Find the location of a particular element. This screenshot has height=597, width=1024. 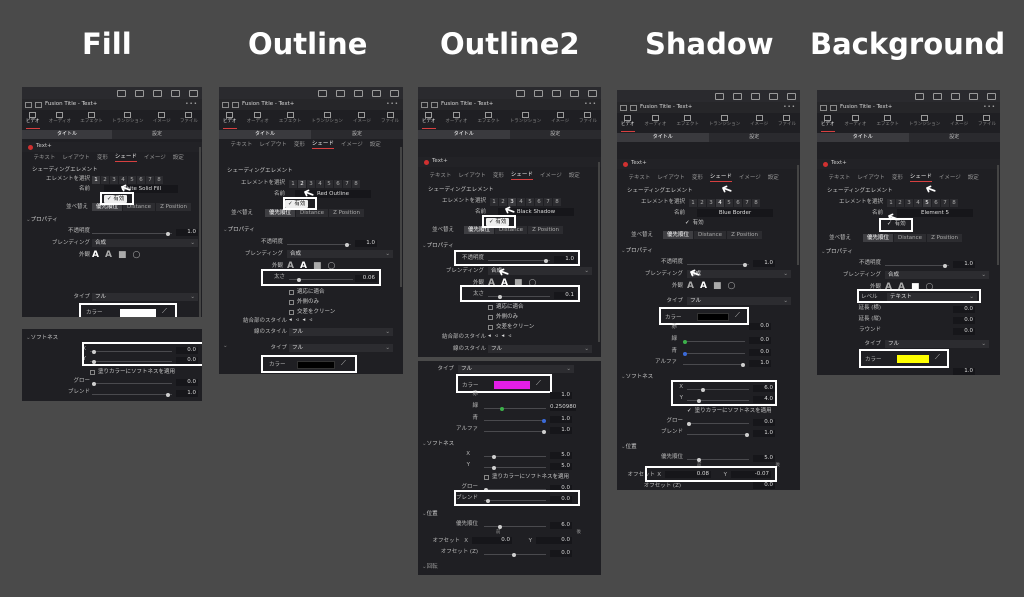

blue-slider is located at coordinates (714, 353).